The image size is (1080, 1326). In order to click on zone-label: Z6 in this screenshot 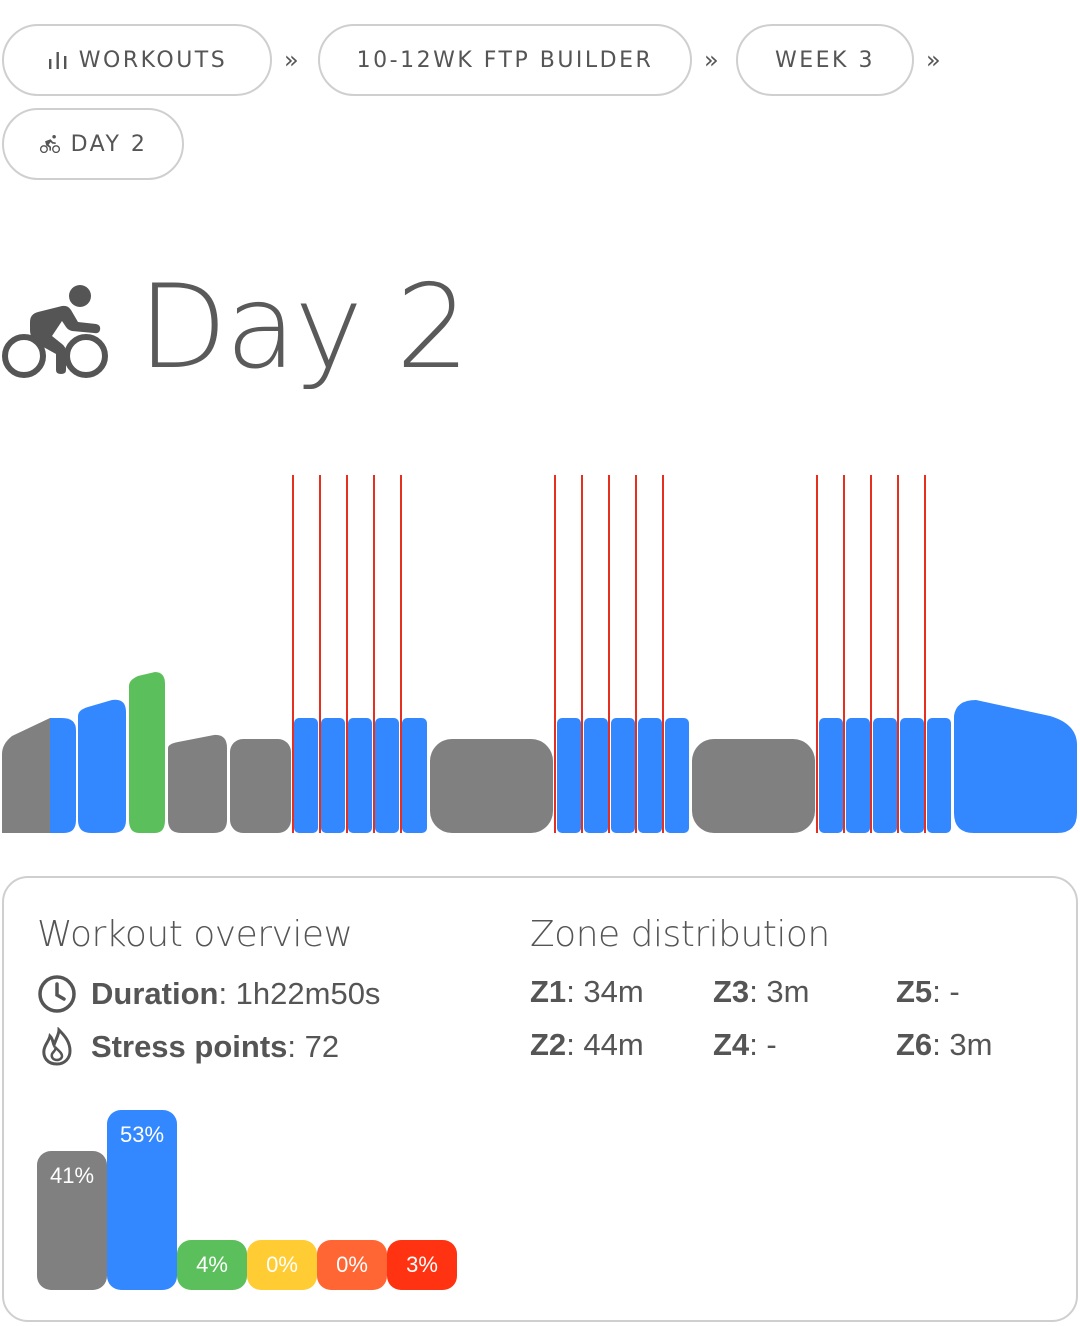, I will do `click(914, 1044)`.